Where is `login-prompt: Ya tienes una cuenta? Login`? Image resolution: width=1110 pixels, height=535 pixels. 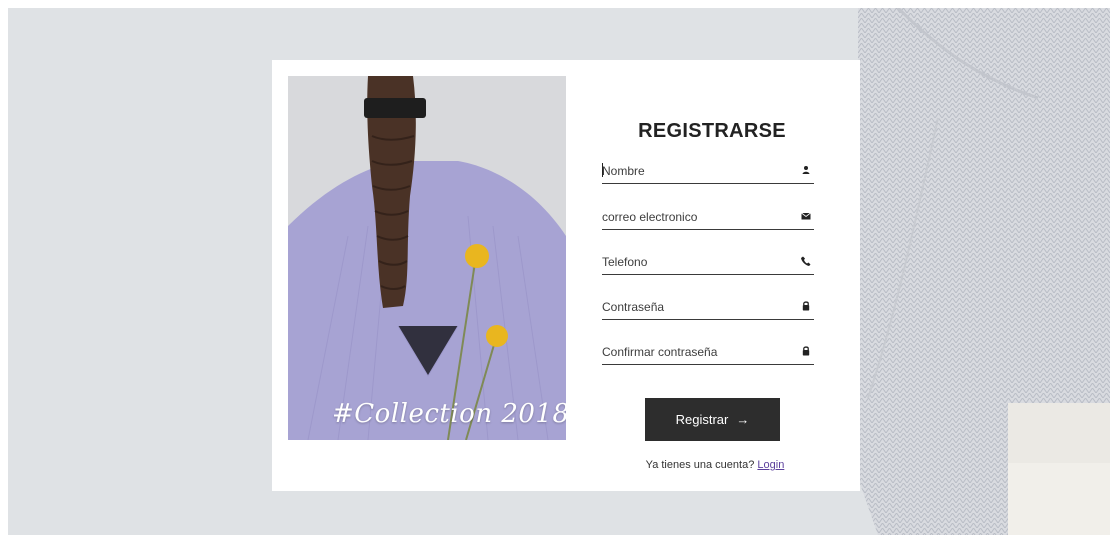 login-prompt: Ya tienes una cuenta? Login is located at coordinates (715, 465).